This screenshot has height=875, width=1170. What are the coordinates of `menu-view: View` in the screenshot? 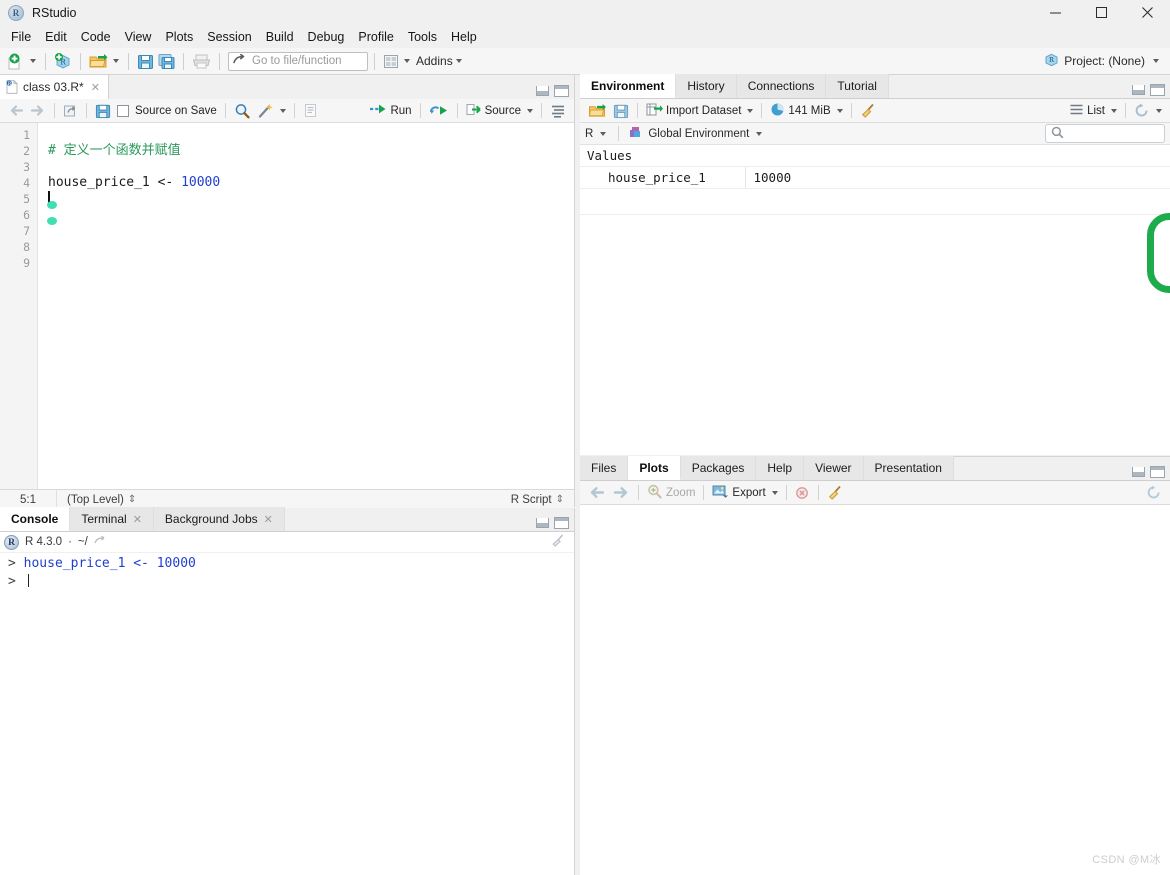 It's located at (138, 37).